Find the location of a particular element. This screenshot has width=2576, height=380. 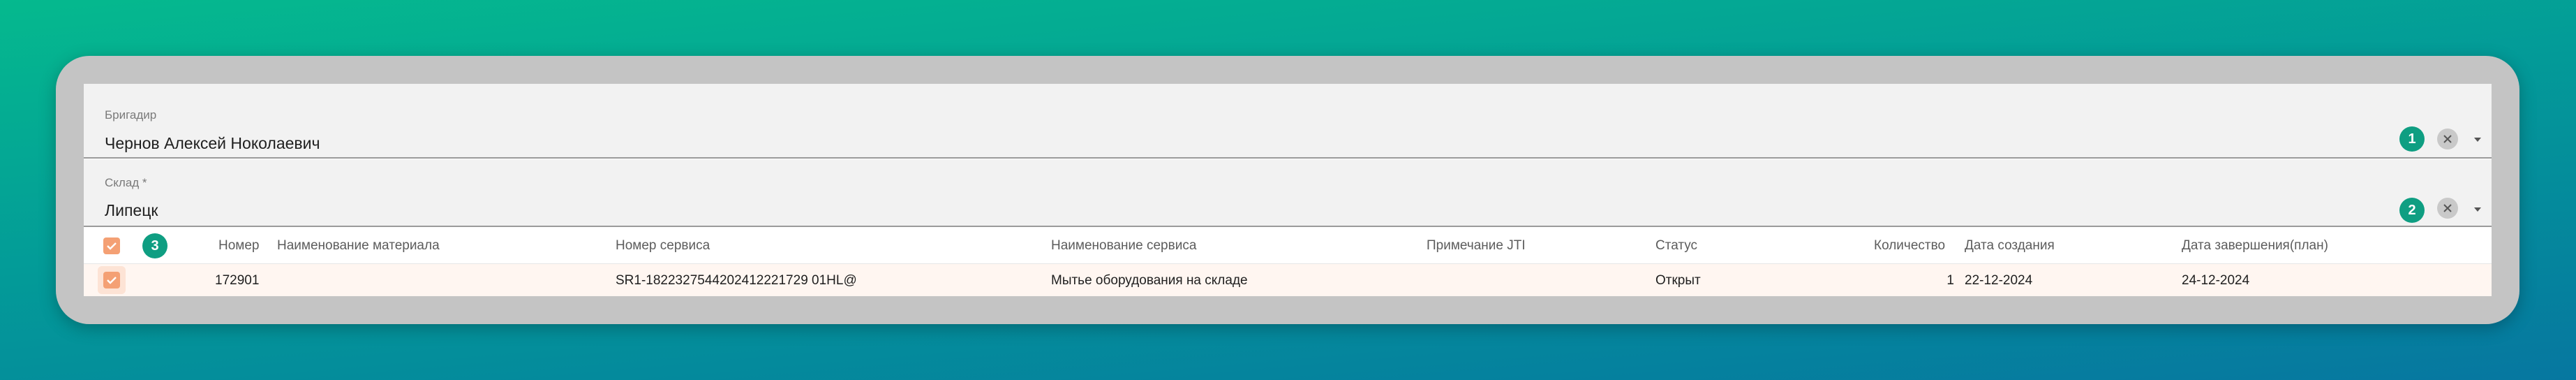

cell-service-number: SR1-1822327544202412221729 01HL@ is located at coordinates (737, 280).